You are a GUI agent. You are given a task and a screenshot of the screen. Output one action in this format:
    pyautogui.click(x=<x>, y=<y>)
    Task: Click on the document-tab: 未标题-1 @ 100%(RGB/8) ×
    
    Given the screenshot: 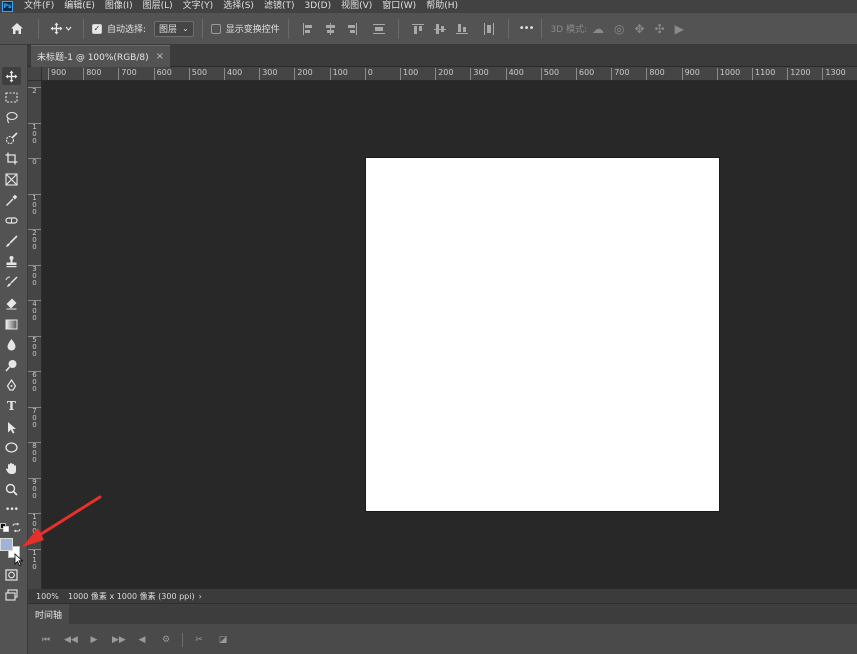 What is the action you would take?
    pyautogui.click(x=100, y=56)
    